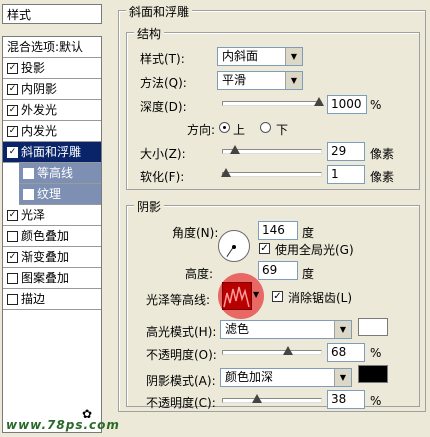 The image size is (430, 437). Describe the element at coordinates (39, 89) in the screenshot. I see `sidebar-item-label: 内阴影` at that location.